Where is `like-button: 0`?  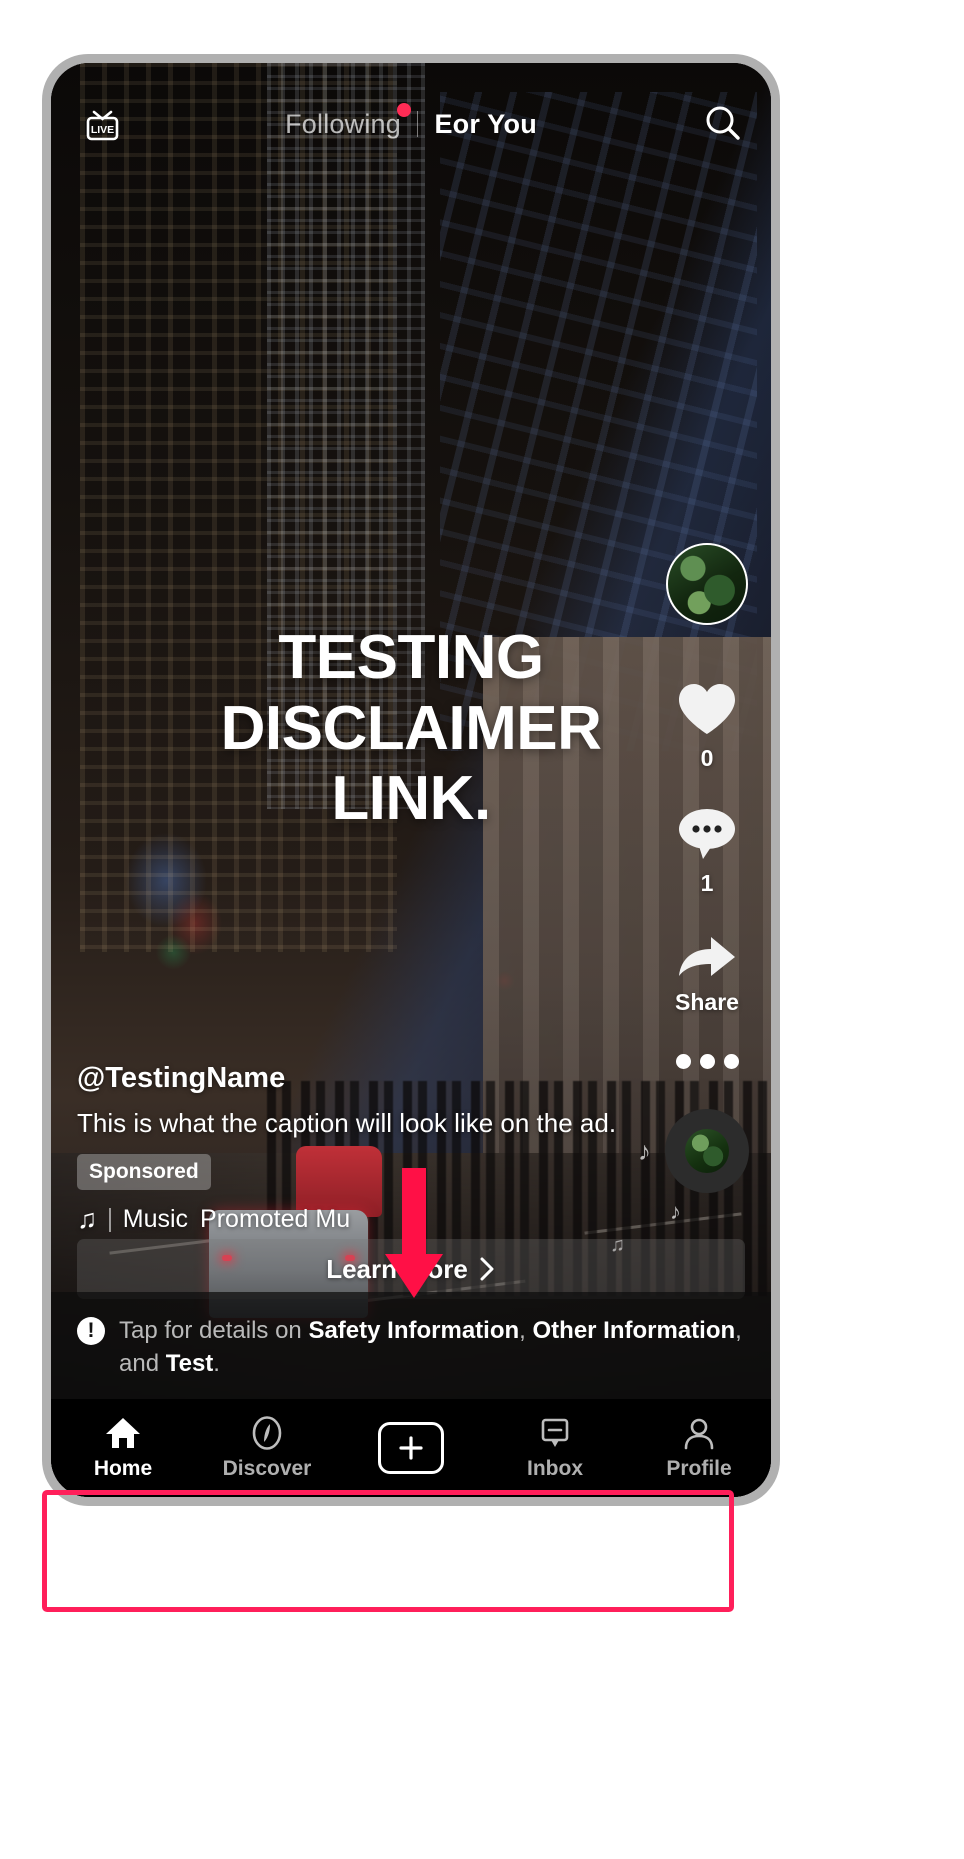
like-button: 0 is located at coordinates (707, 726).